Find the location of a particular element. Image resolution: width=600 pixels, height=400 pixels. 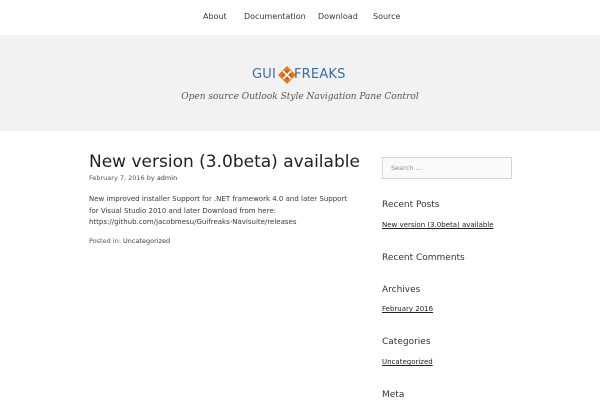

nav-item-download: Download is located at coordinates (338, 16).